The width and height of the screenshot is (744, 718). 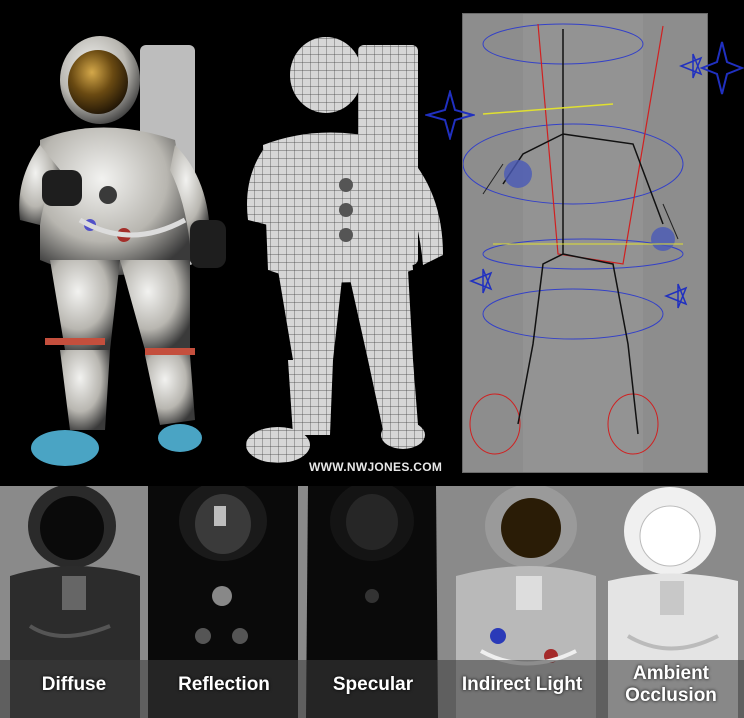 What do you see at coordinates (522, 684) in the screenshot?
I see `indirect-light-label: Indirect Light` at bounding box center [522, 684].